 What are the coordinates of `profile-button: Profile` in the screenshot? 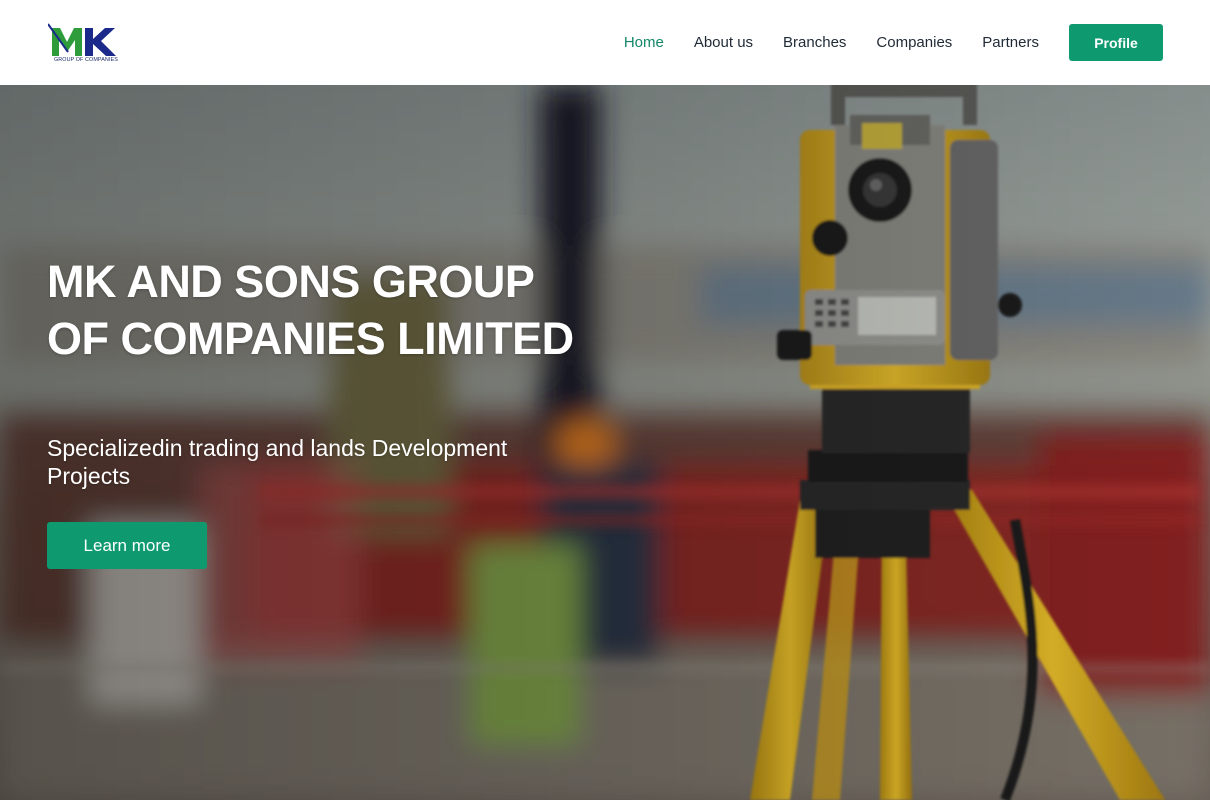 It's located at (1116, 42).